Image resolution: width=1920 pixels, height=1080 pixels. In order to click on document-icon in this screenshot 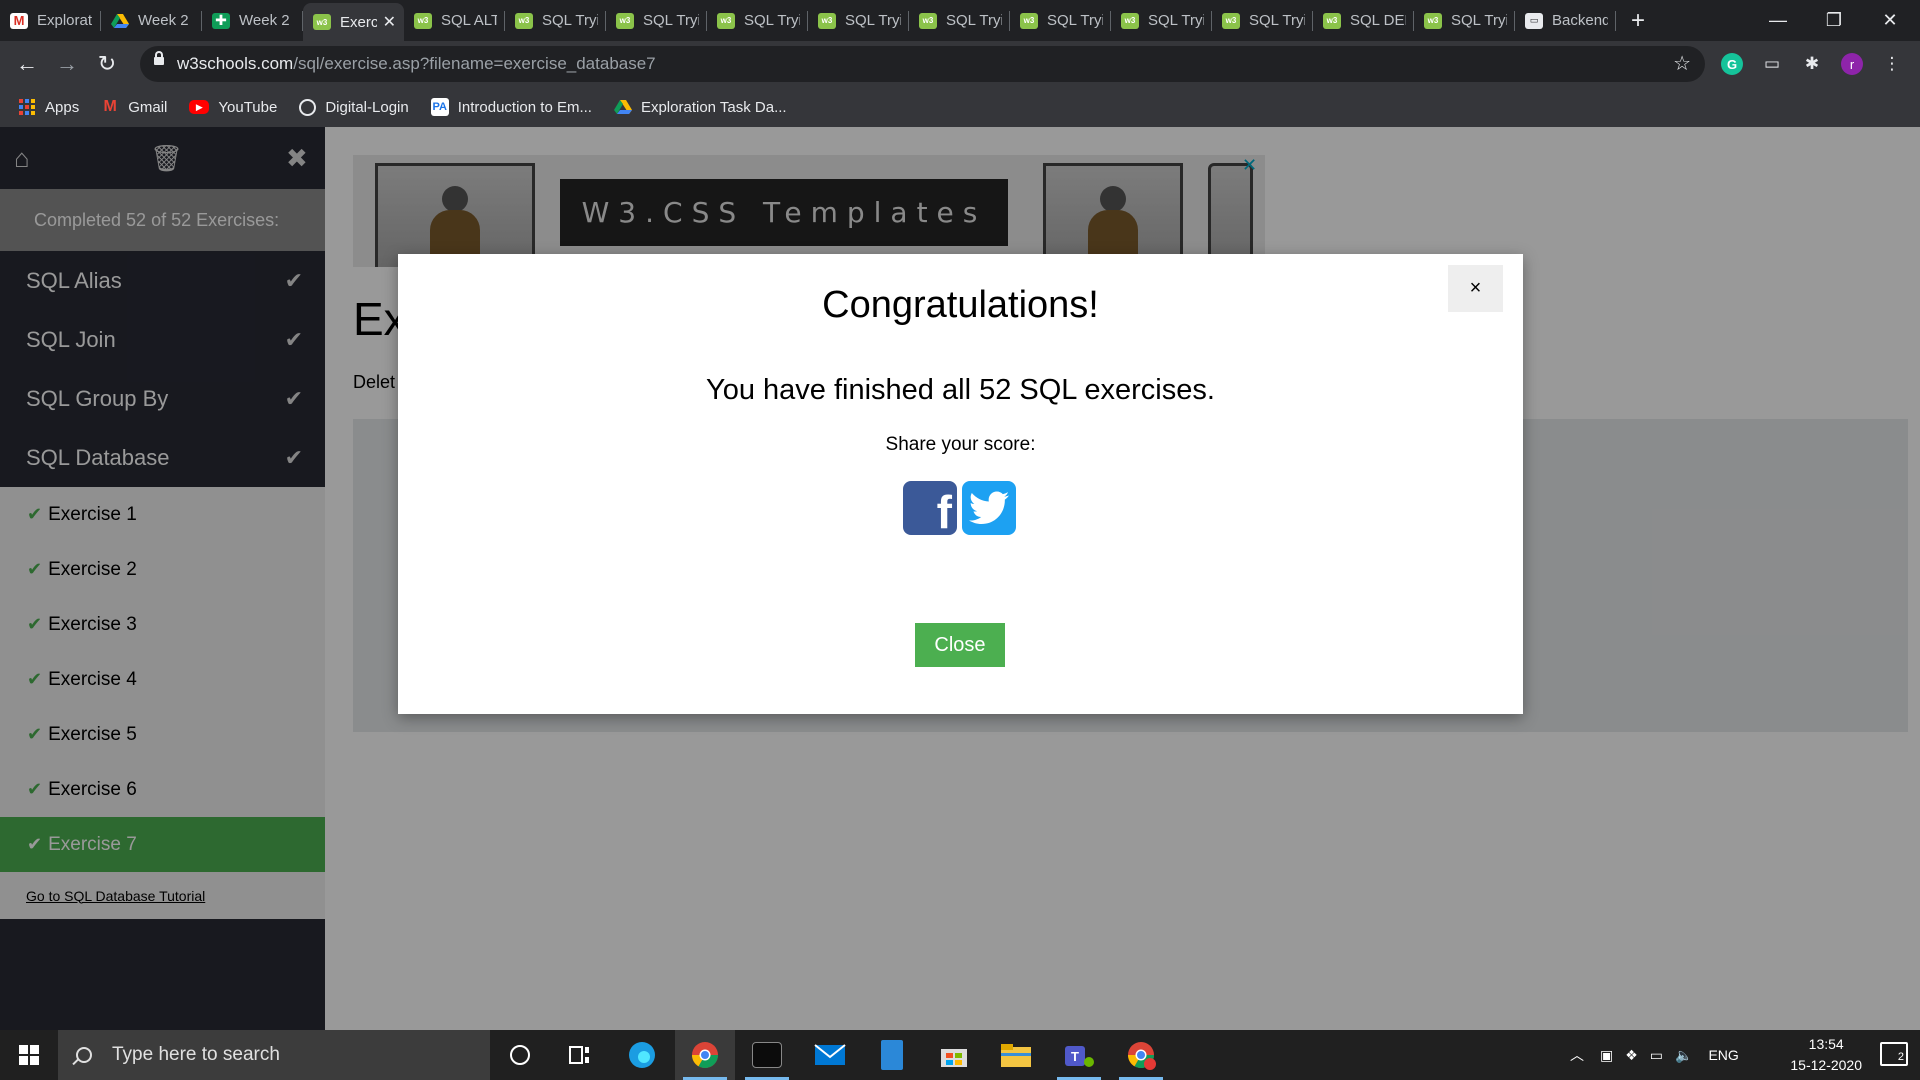, I will do `click(892, 1055)`.